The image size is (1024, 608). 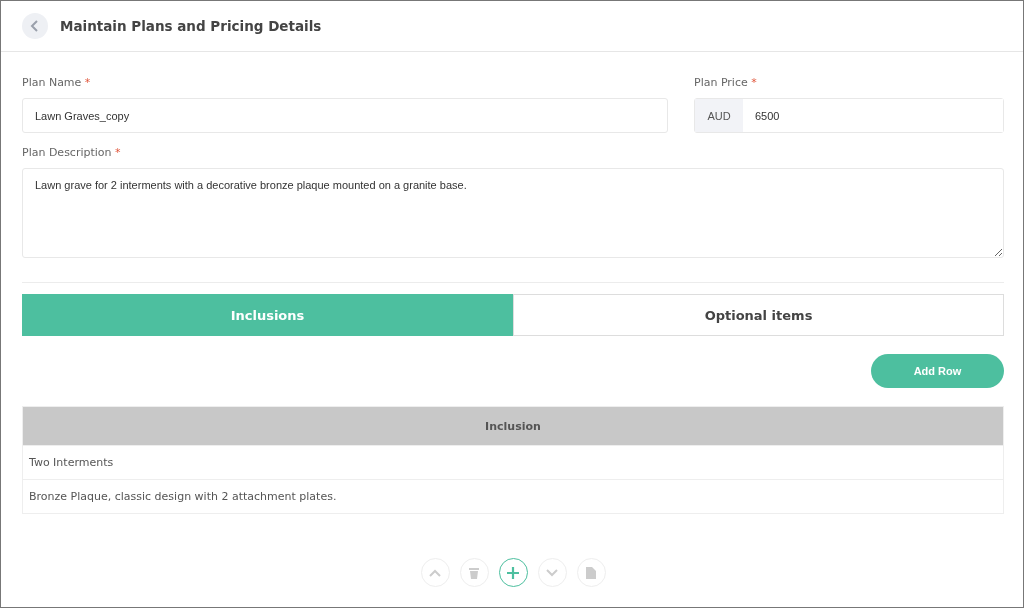 What do you see at coordinates (345, 115) in the screenshot?
I see `plan-name-field: Lawn Graves_copy` at bounding box center [345, 115].